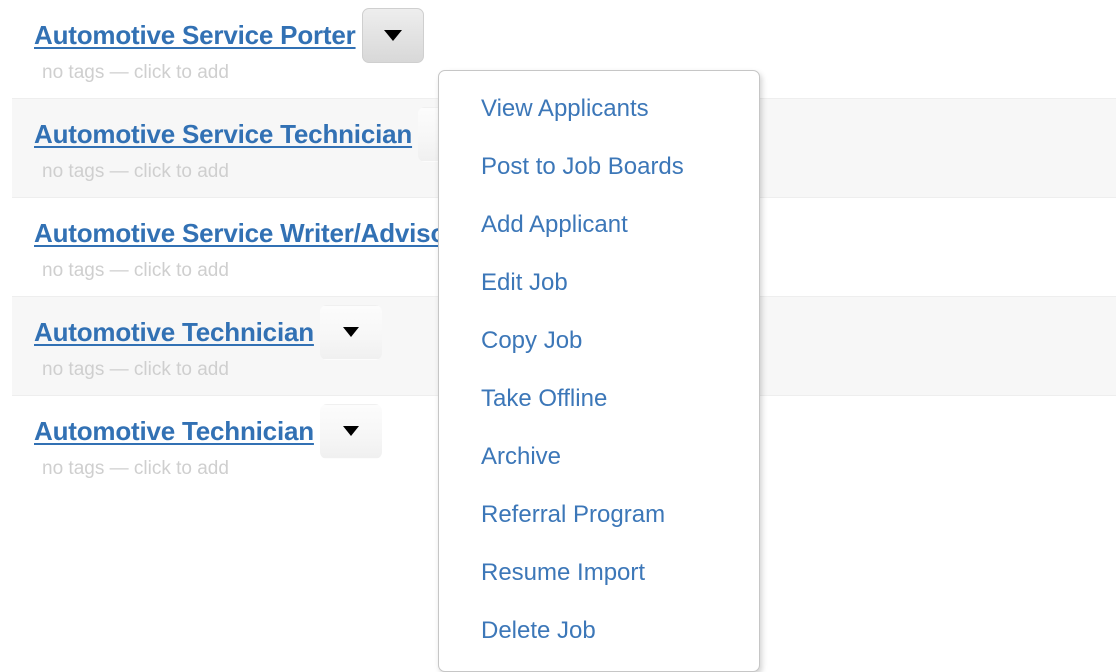  What do you see at coordinates (599, 109) in the screenshot?
I see `menu-item-view-applicants: View Applicants` at bounding box center [599, 109].